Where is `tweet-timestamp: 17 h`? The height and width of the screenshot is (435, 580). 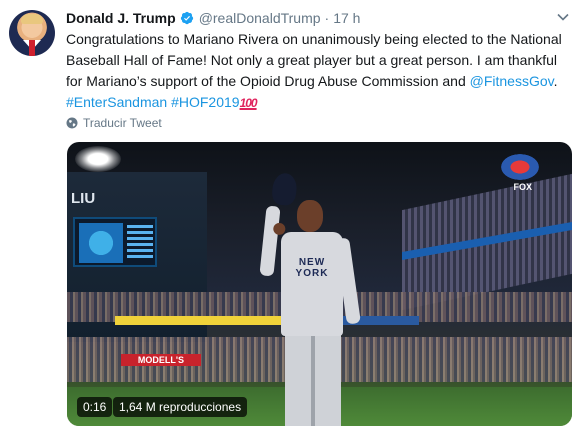 tweet-timestamp: 17 h is located at coordinates (346, 18).